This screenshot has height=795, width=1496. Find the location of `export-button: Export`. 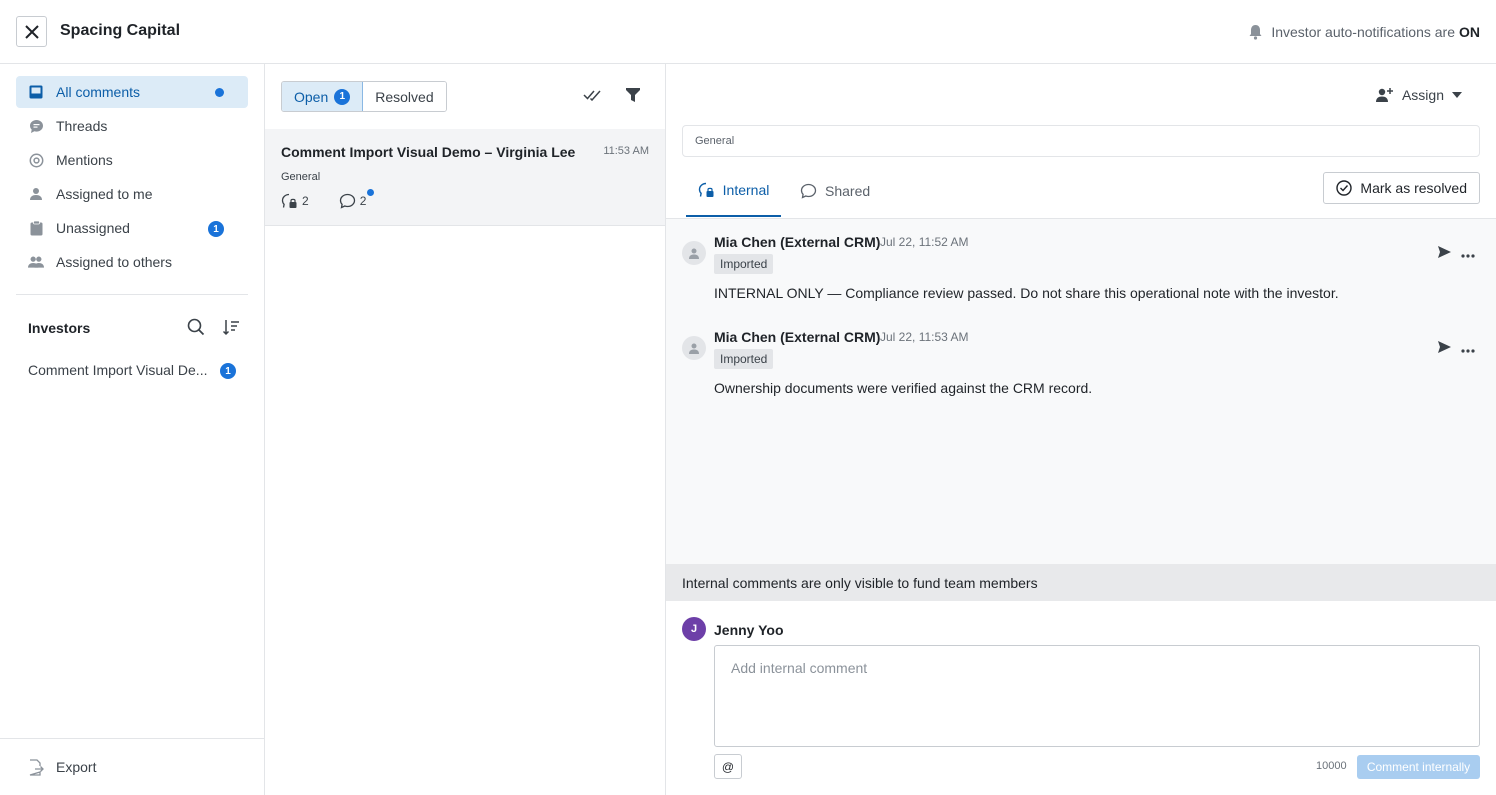

export-button: Export is located at coordinates (132, 766).